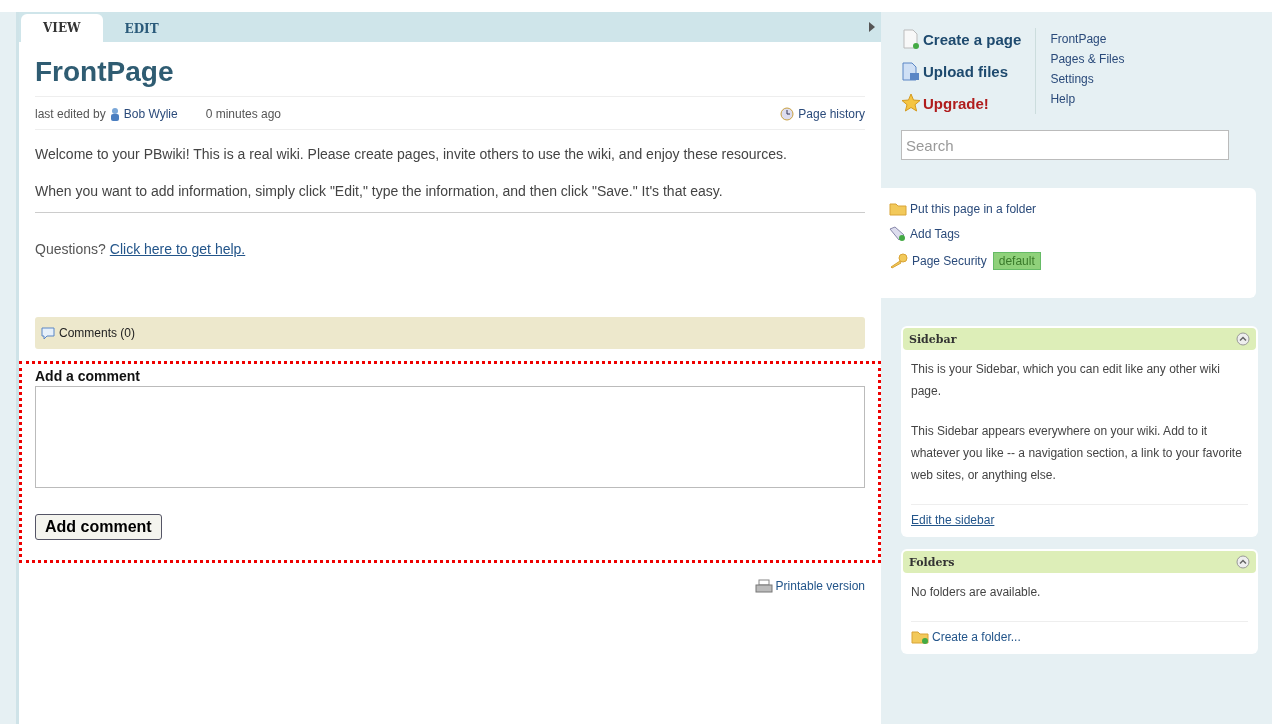  Describe the element at coordinates (1065, 145) in the screenshot. I see `search-field: Search` at that location.